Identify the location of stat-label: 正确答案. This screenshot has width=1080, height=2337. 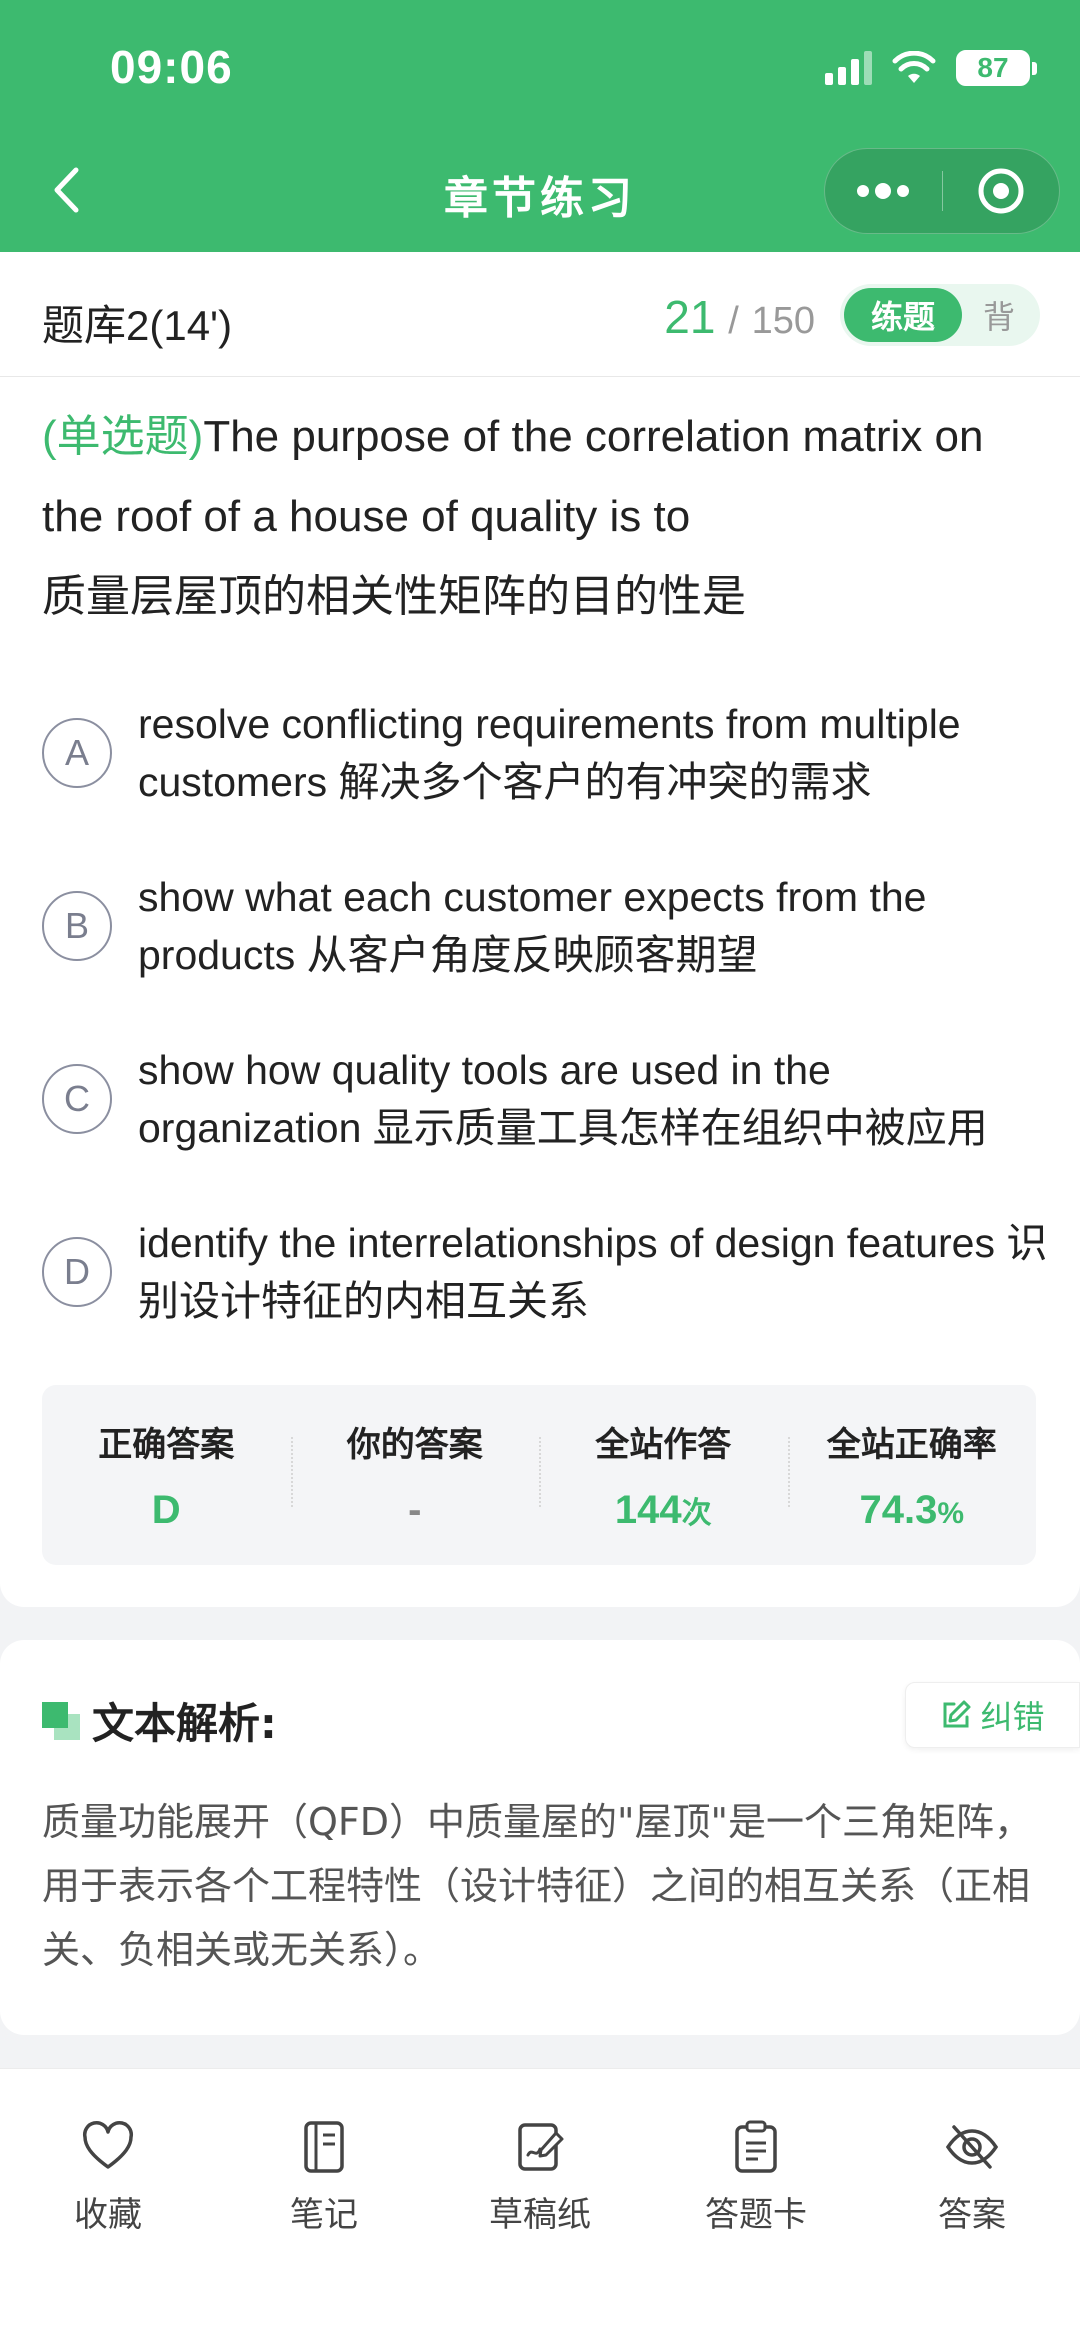
(166, 1445).